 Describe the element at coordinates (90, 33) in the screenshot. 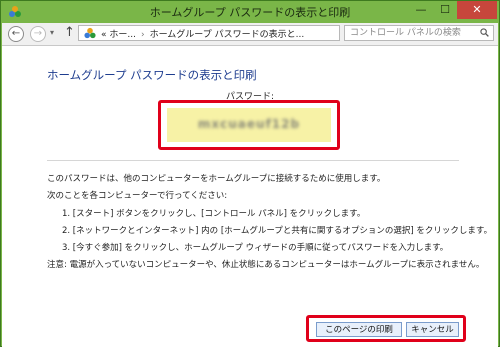

I see `homegroup-icon` at that location.